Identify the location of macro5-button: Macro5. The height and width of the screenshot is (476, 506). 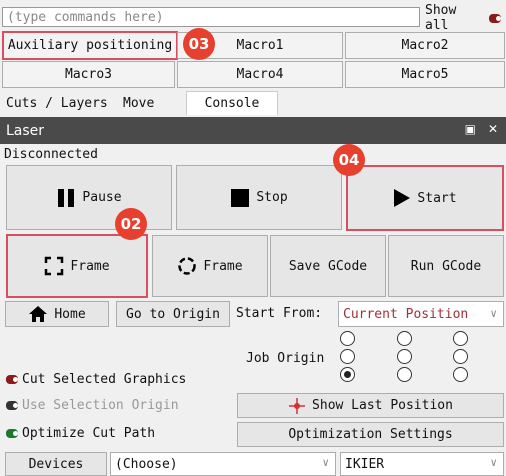
(425, 74).